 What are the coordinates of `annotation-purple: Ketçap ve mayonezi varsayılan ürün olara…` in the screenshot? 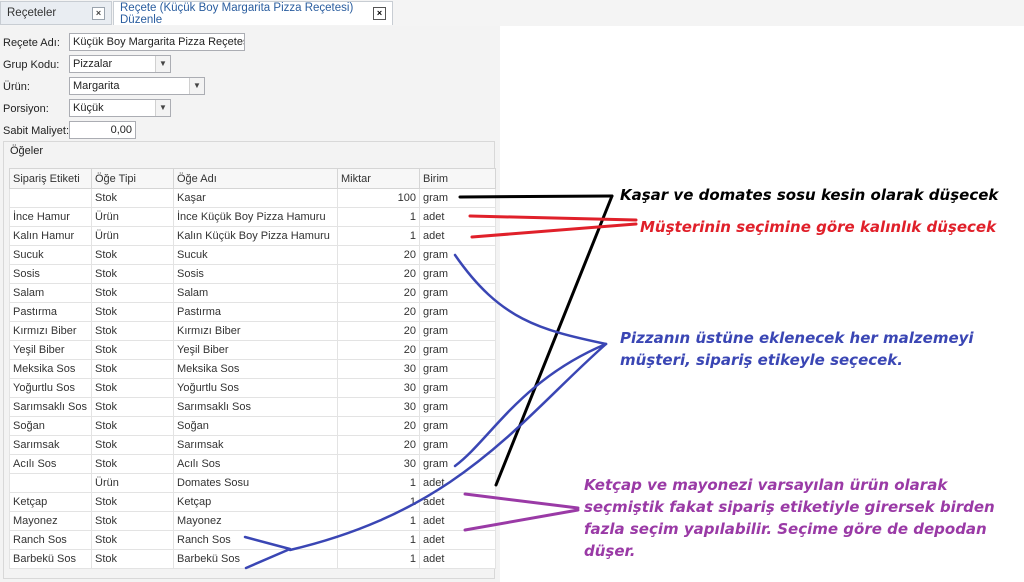 It's located at (789, 518).